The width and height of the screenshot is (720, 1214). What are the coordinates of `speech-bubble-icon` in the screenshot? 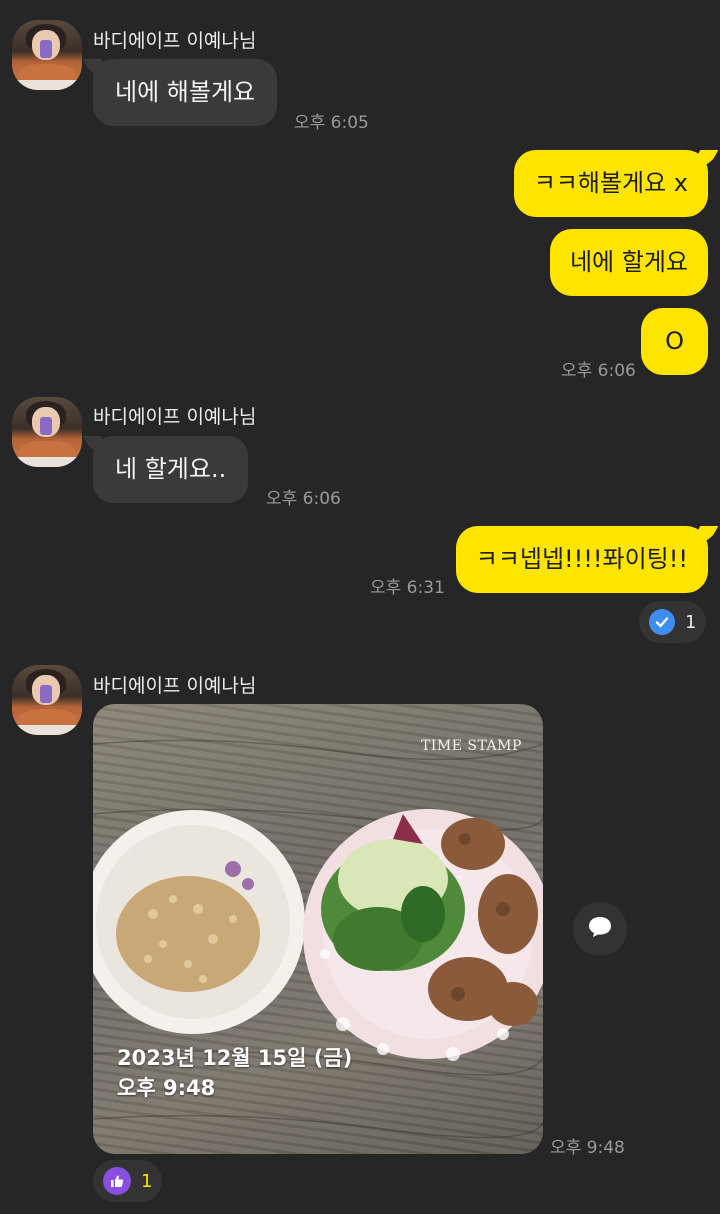 It's located at (600, 929).